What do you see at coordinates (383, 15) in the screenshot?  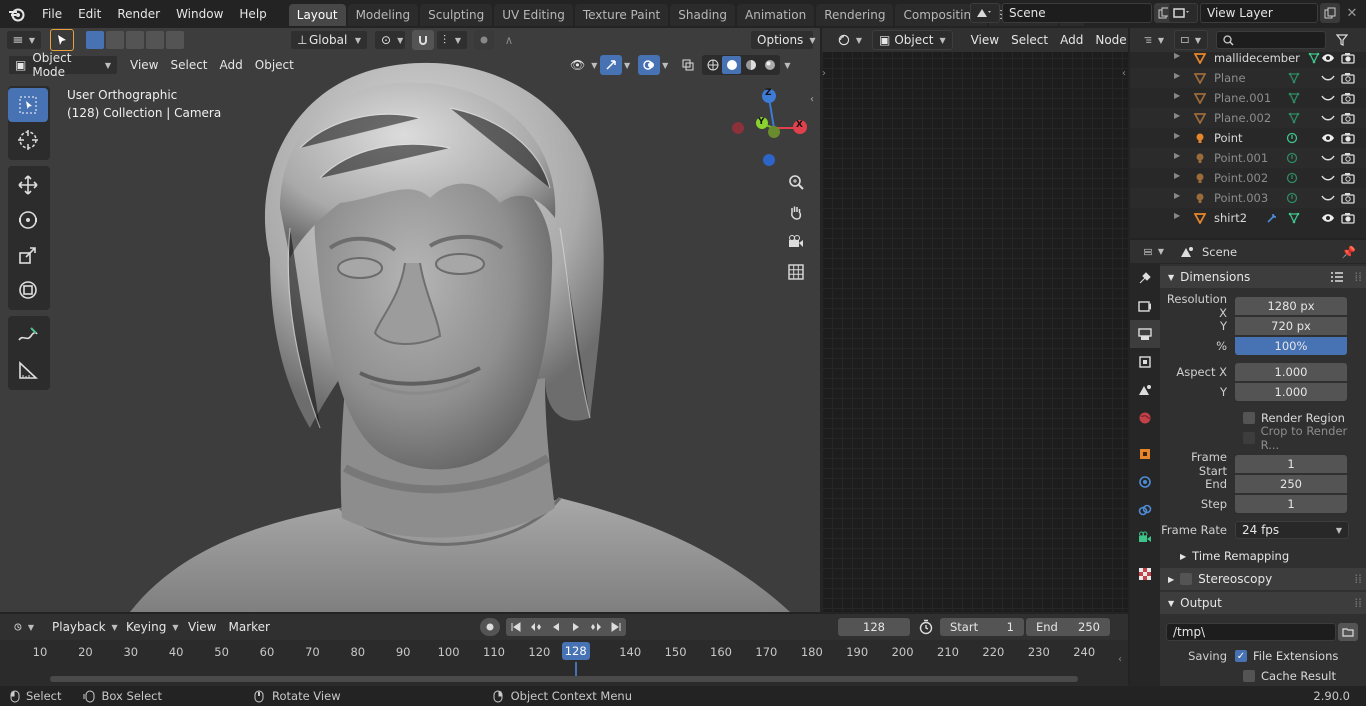 I see `tab-modeling: Modeling` at bounding box center [383, 15].